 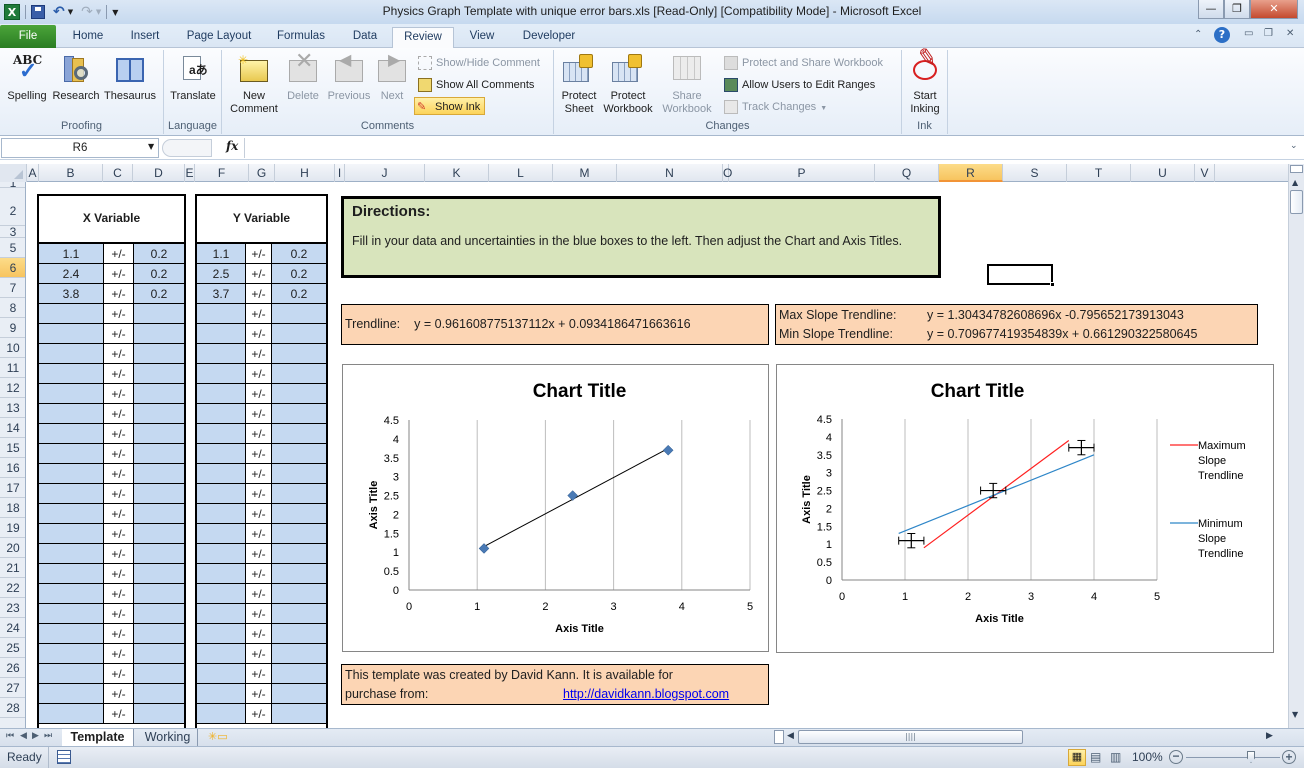 What do you see at coordinates (1274, 9) in the screenshot?
I see `close-button: ✕` at bounding box center [1274, 9].